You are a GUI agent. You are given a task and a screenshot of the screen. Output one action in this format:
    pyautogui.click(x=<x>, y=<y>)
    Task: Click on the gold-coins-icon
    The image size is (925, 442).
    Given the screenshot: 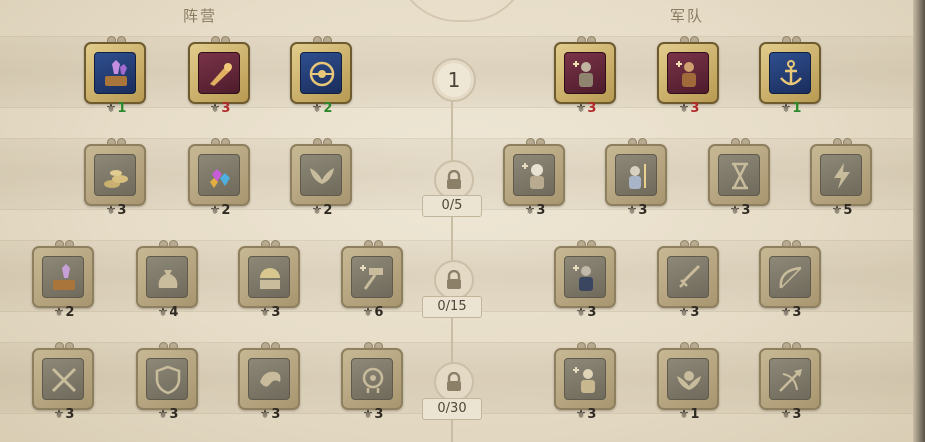 What is the action you would take?
    pyautogui.click(x=115, y=175)
    